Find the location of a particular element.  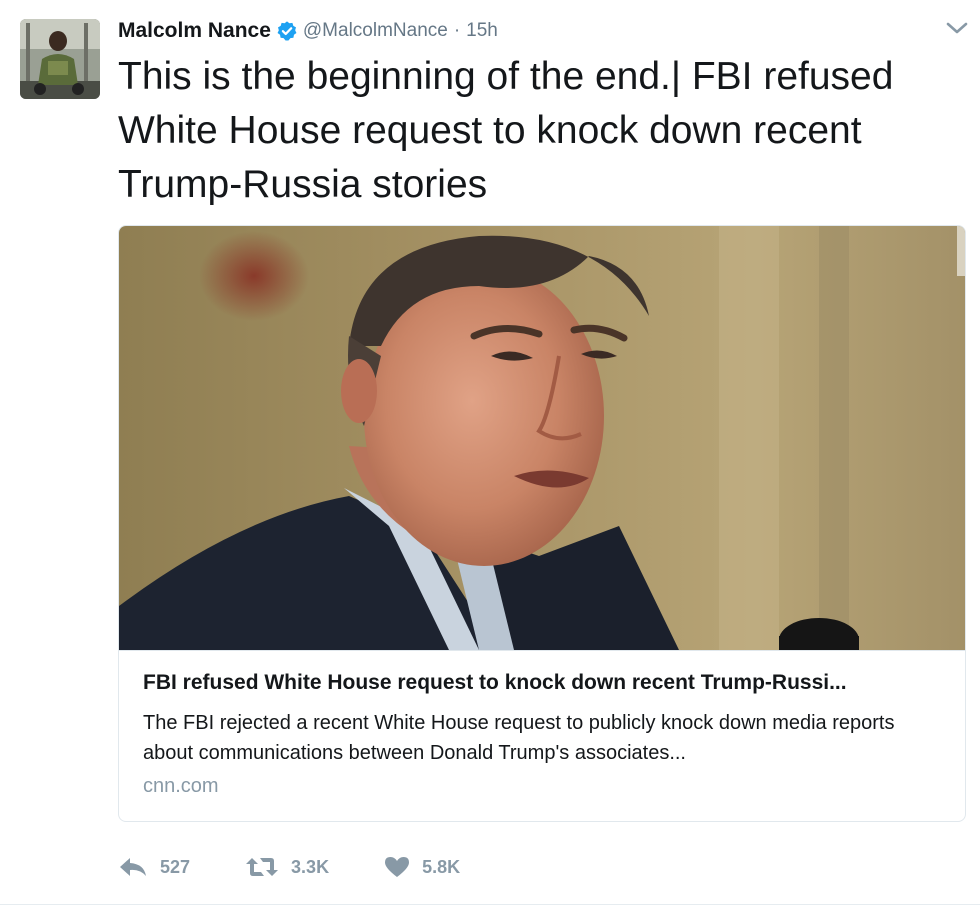

reply-icon is located at coordinates (133, 867).